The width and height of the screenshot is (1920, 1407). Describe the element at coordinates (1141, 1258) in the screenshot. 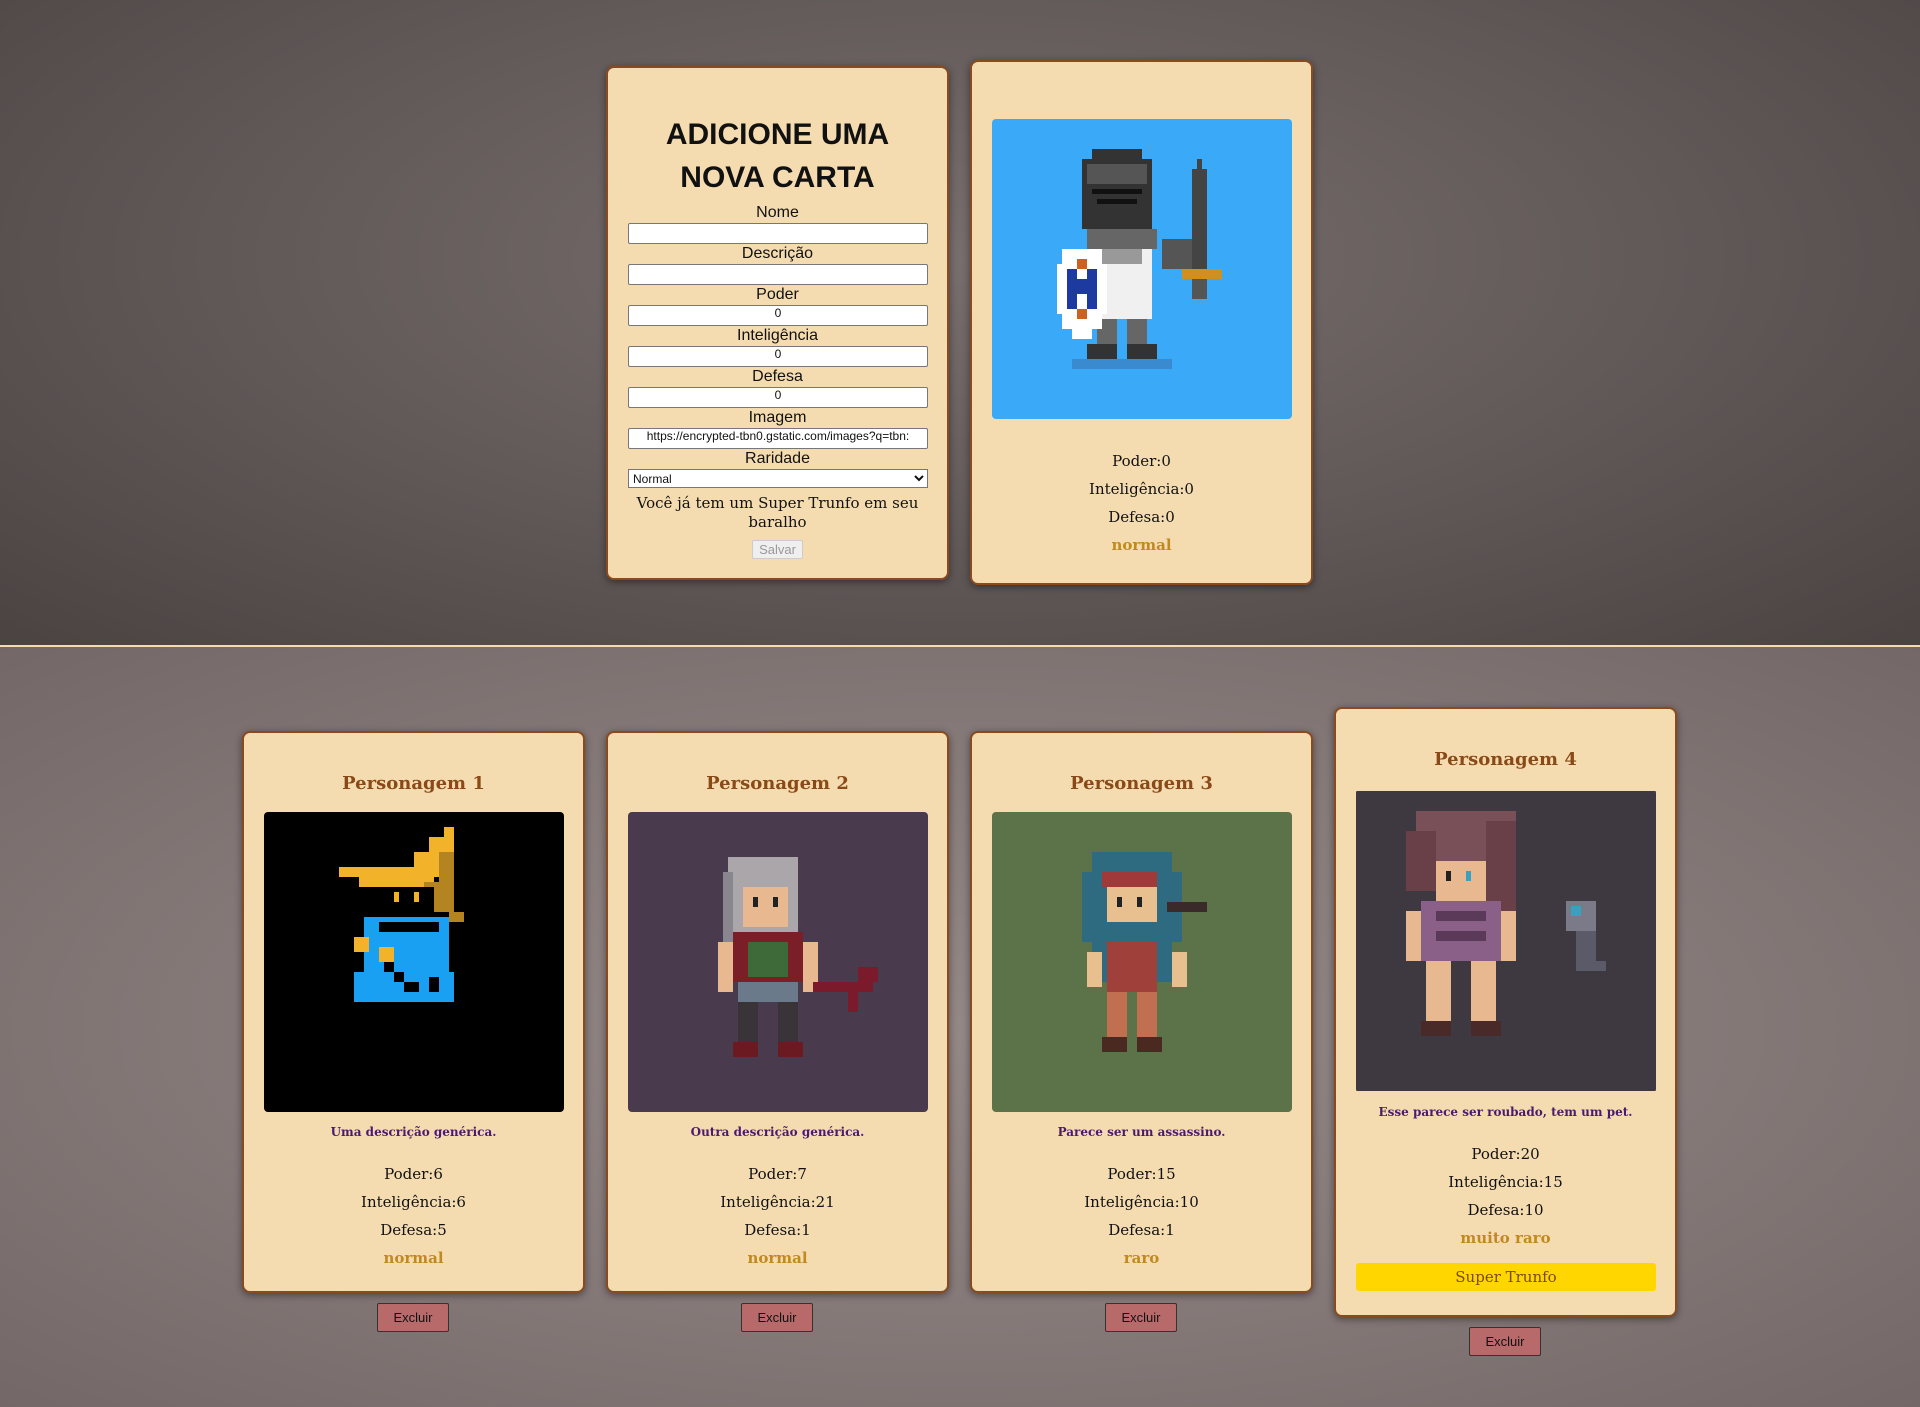

I see `card-rarity: raro` at that location.